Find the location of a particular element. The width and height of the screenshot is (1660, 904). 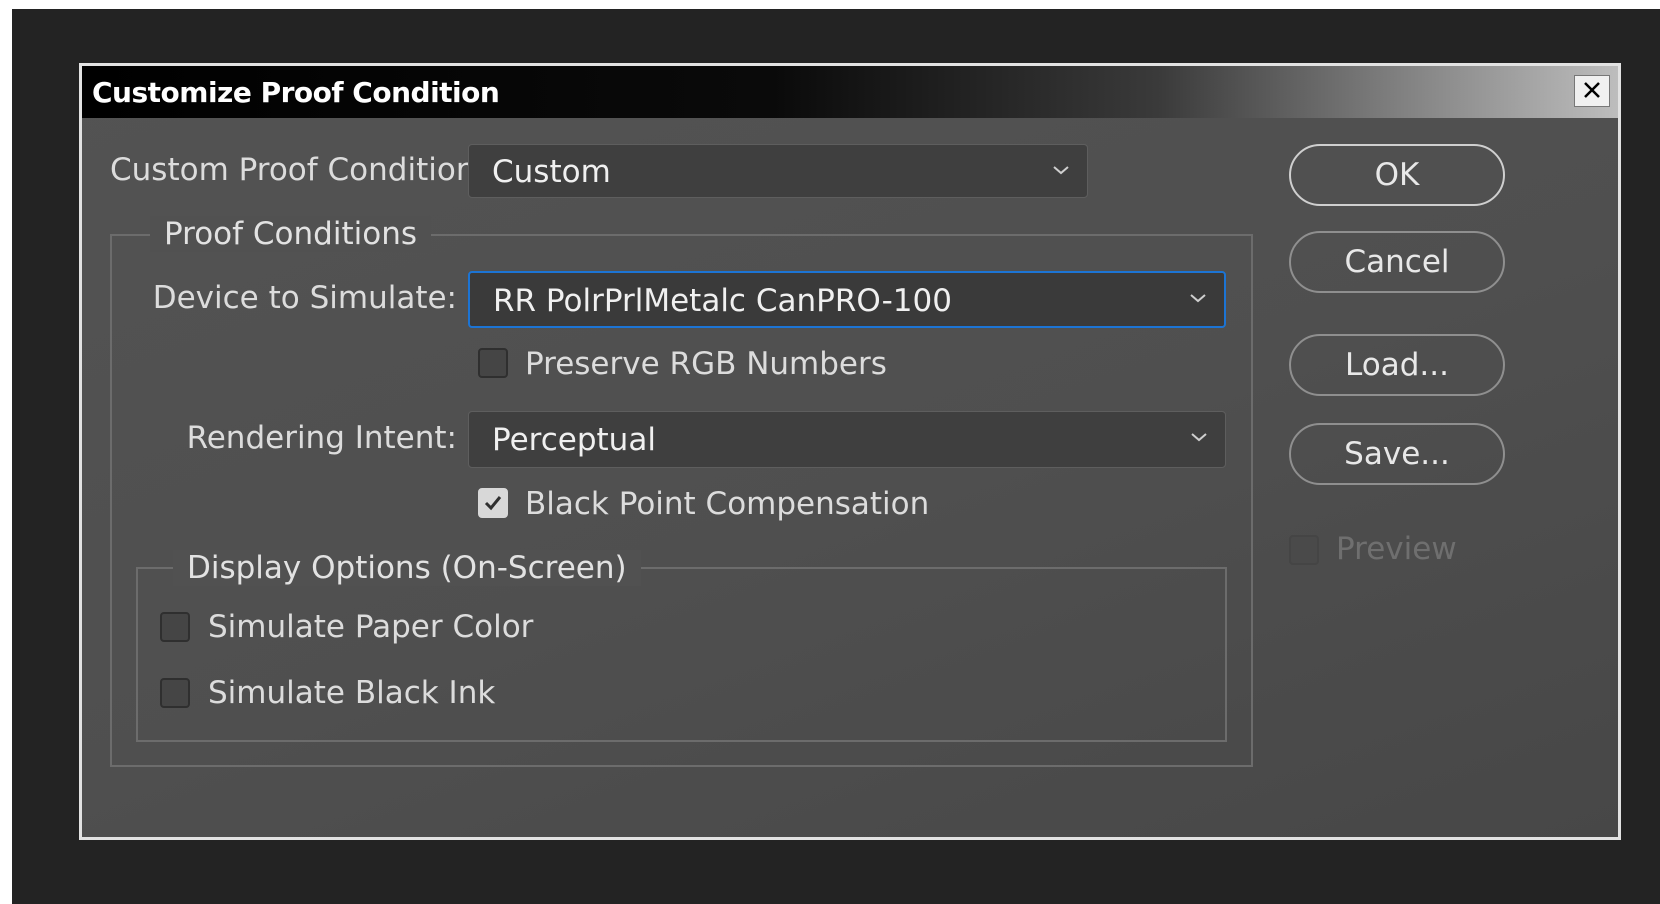

custom-proof-condition-select: Custom is located at coordinates (778, 171).